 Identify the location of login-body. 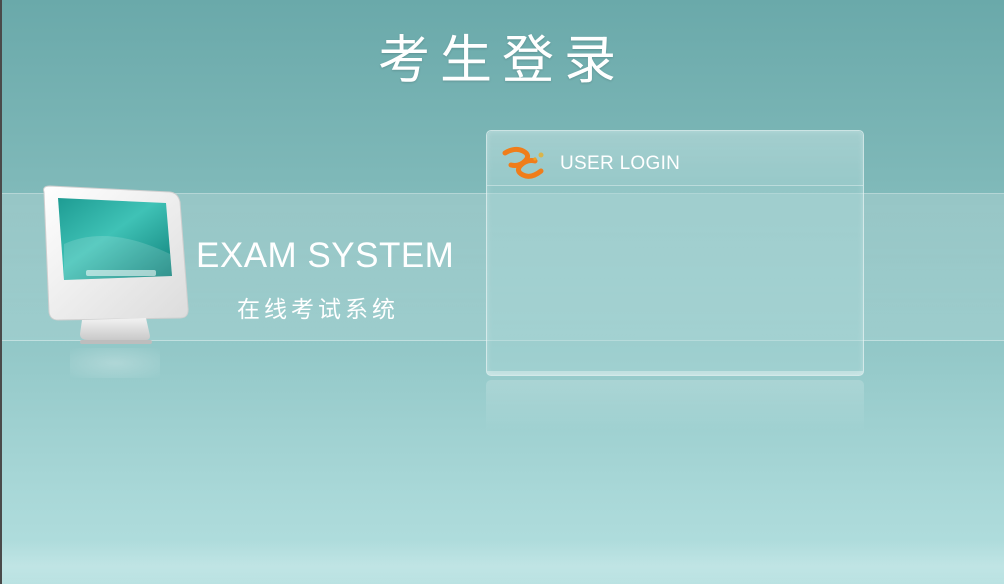
(675, 278).